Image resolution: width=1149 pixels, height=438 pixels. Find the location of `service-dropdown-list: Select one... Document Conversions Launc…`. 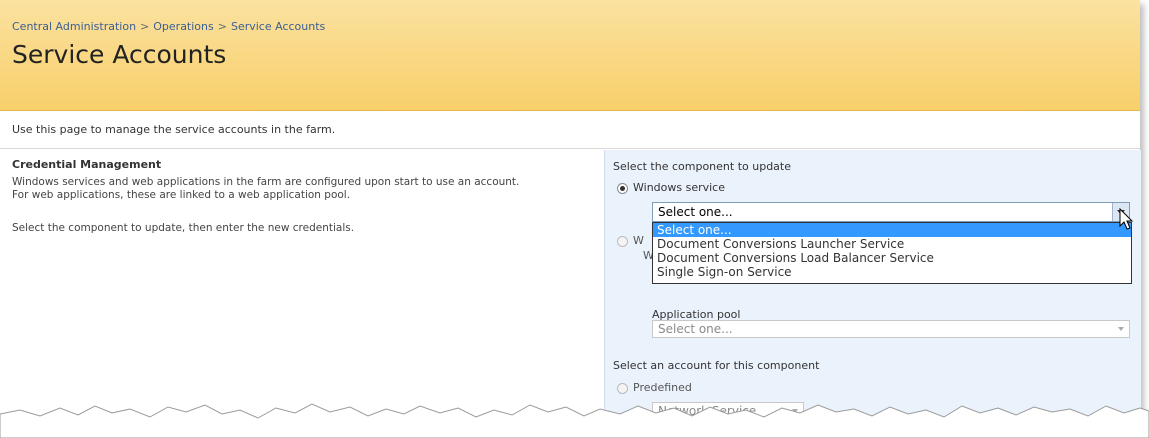

service-dropdown-list: Select one... Document Conversions Launc… is located at coordinates (892, 253).